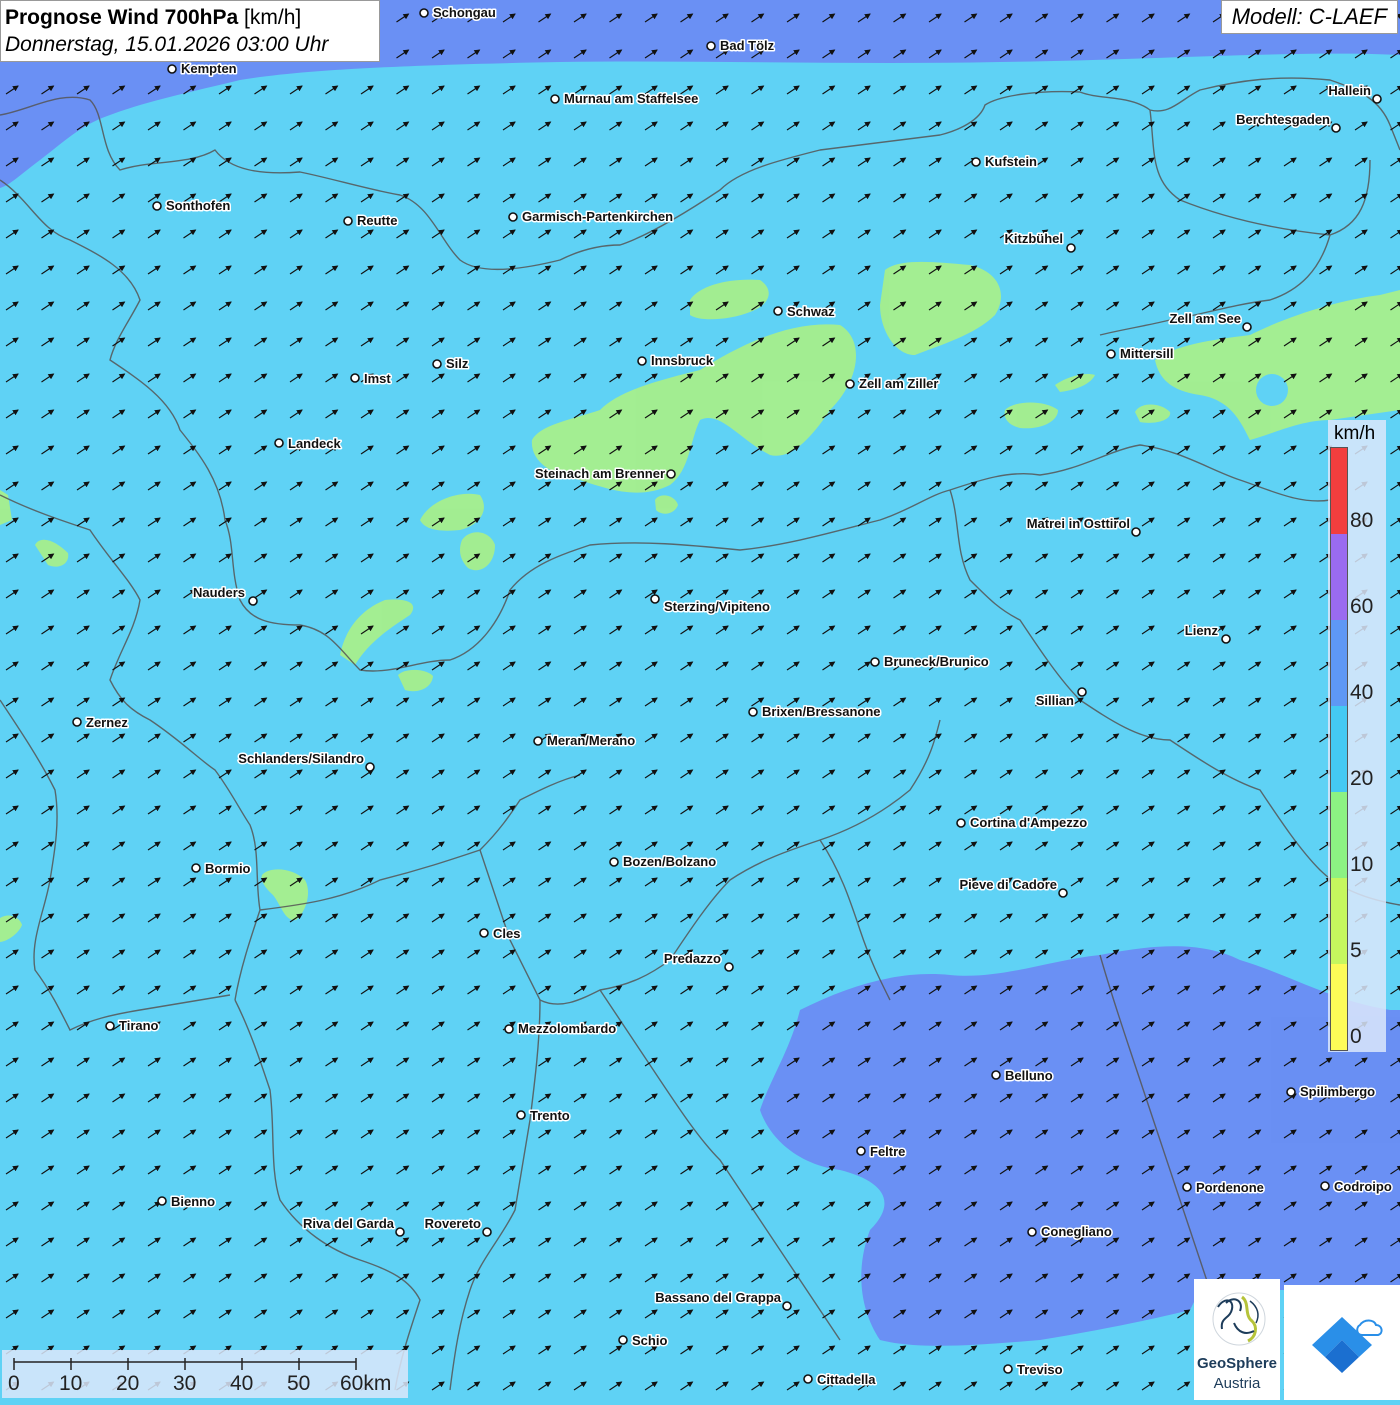 This screenshot has width=1400, height=1405. Describe the element at coordinates (1022, 822) in the screenshot. I see `city-marker: Cortina d'Ampezzo` at that location.